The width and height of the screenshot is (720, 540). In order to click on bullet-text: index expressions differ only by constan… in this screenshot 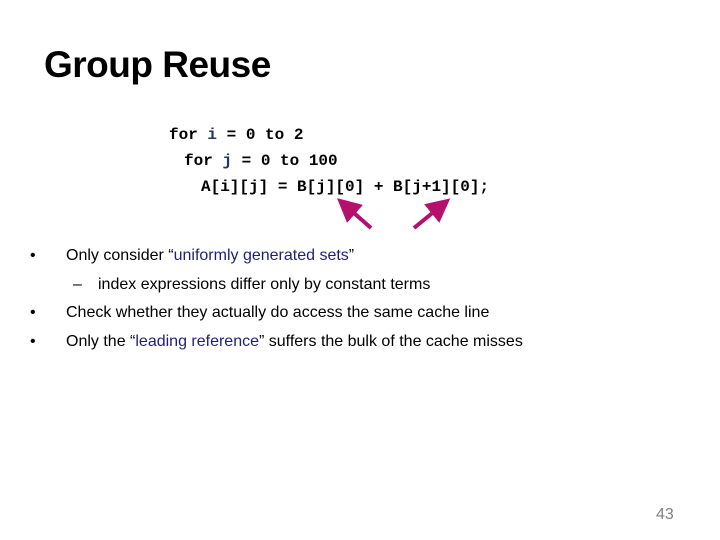, I will do `click(264, 284)`.